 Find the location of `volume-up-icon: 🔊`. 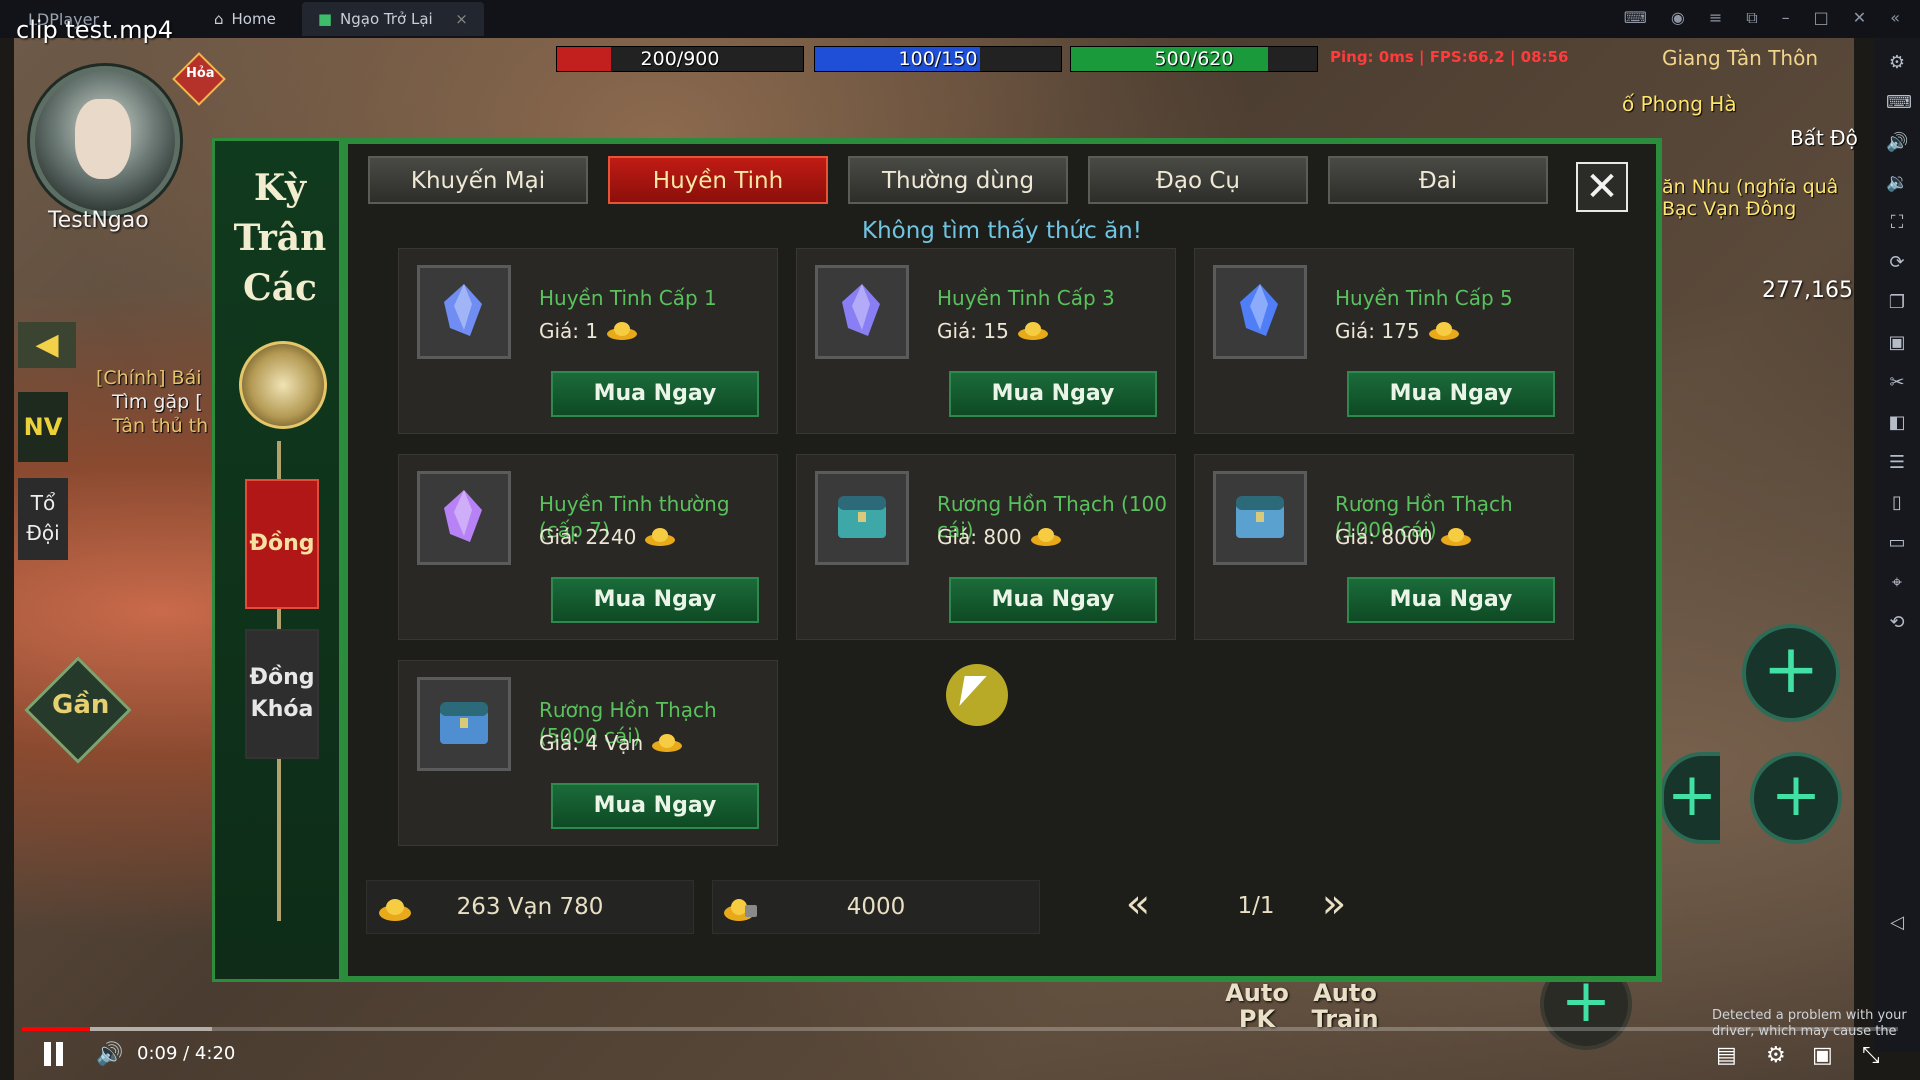

volume-up-icon: 🔊 is located at coordinates (1897, 143).